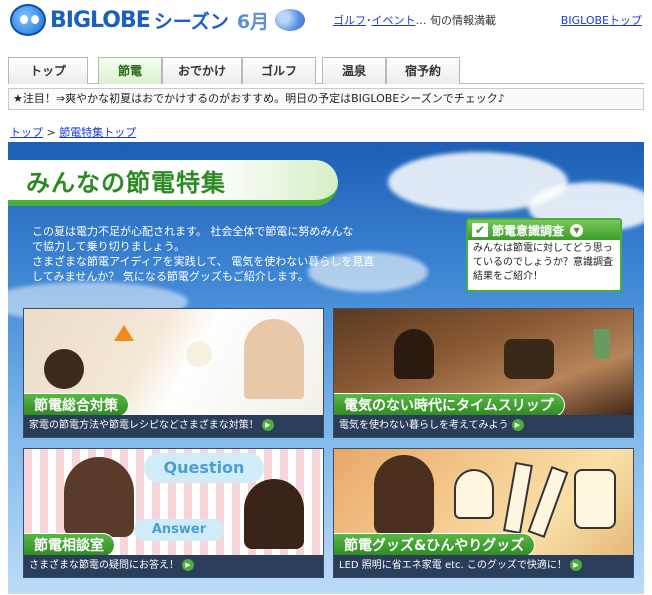 This screenshot has width=652, height=595. I want to click on biglobe-top-link: BIGLOBEトップ, so click(601, 20).